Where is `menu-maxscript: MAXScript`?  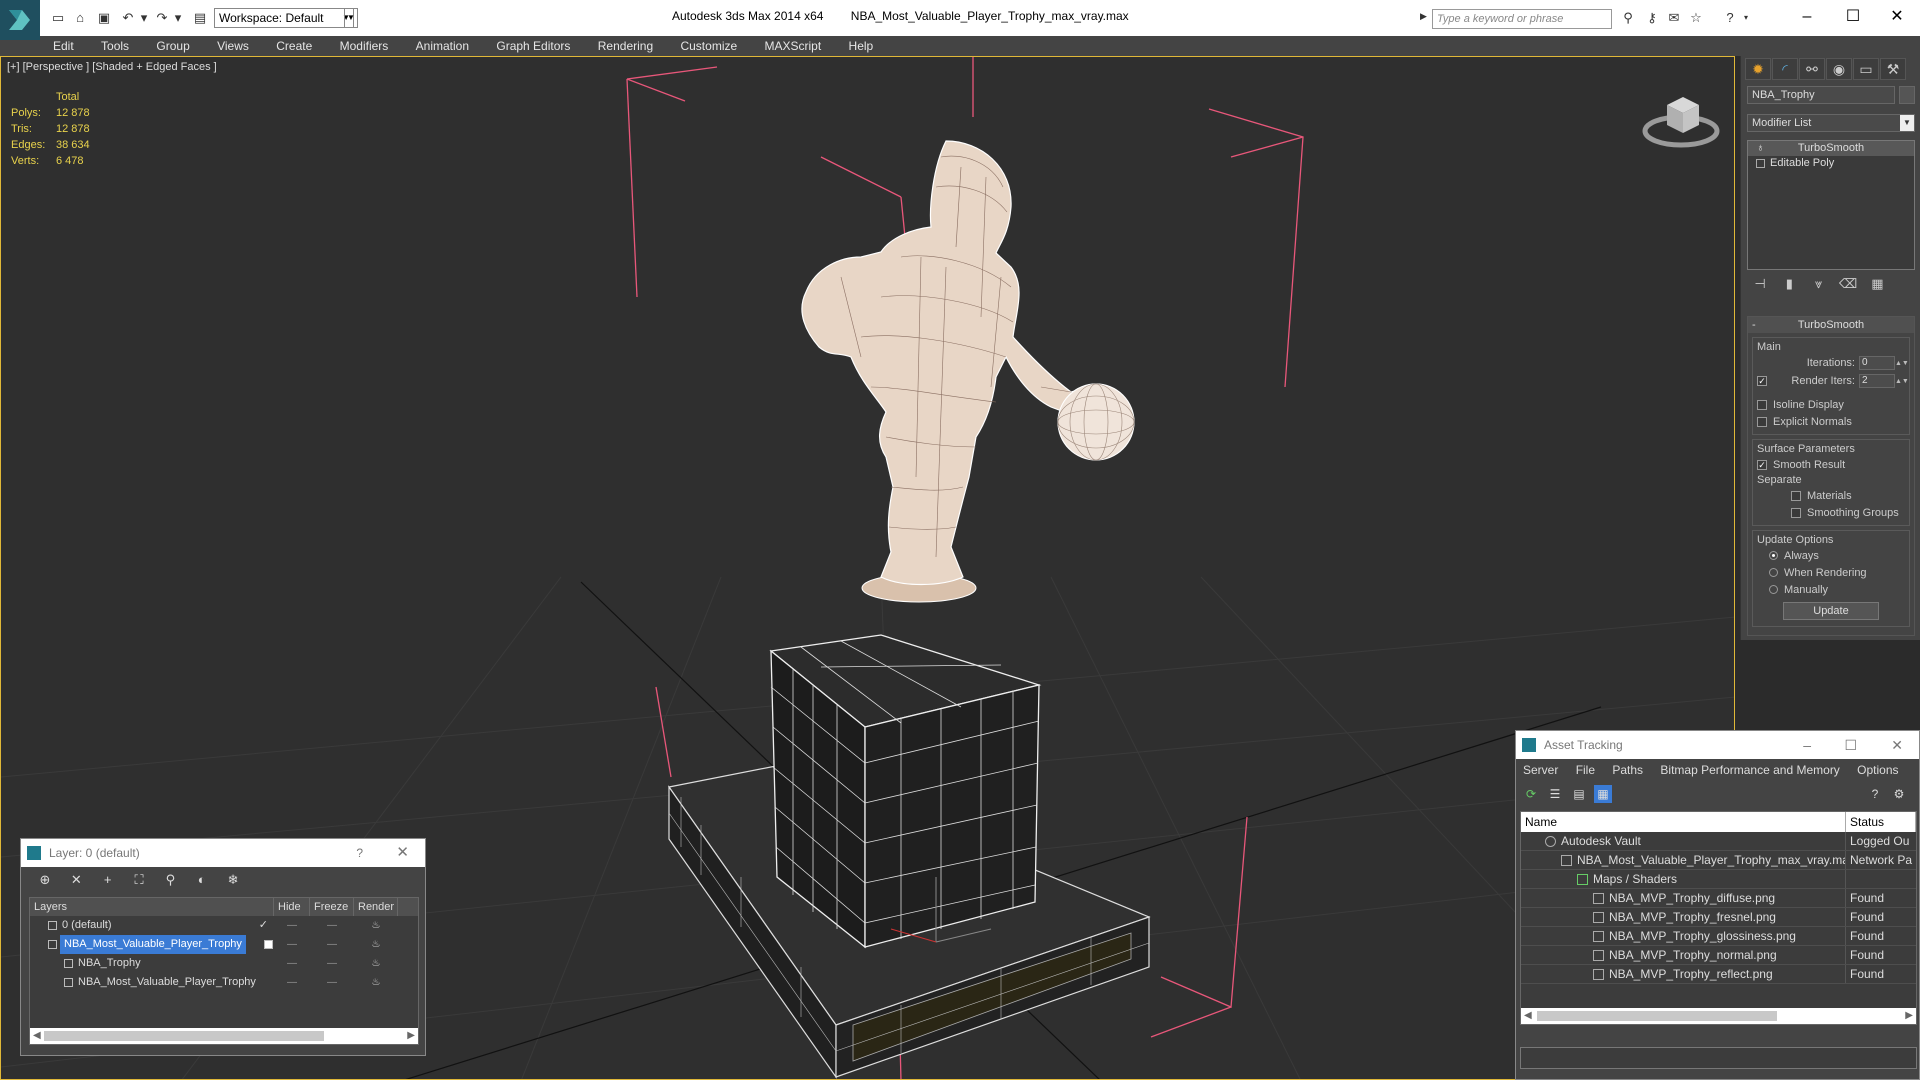 menu-maxscript: MAXScript is located at coordinates (792, 46).